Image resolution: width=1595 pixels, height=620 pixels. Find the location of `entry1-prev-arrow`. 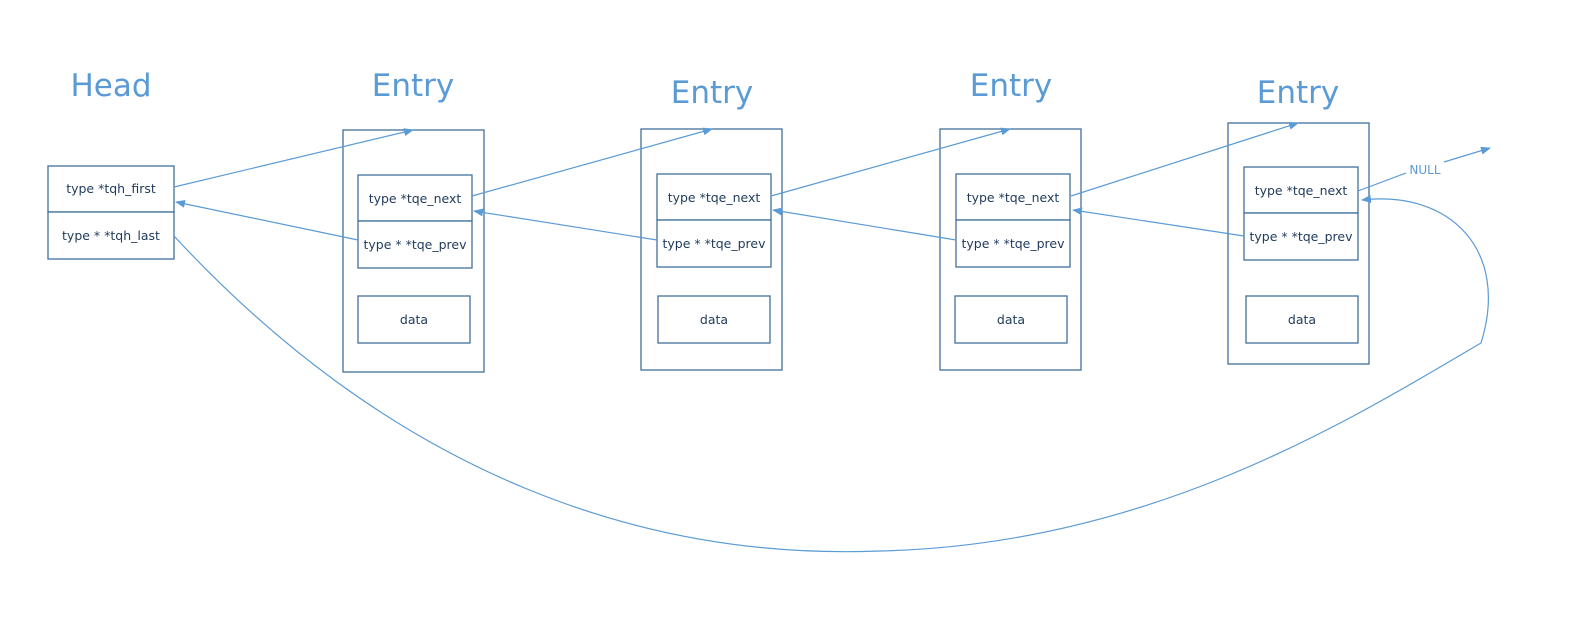

entry1-prev-arrow is located at coordinates (267, 220).